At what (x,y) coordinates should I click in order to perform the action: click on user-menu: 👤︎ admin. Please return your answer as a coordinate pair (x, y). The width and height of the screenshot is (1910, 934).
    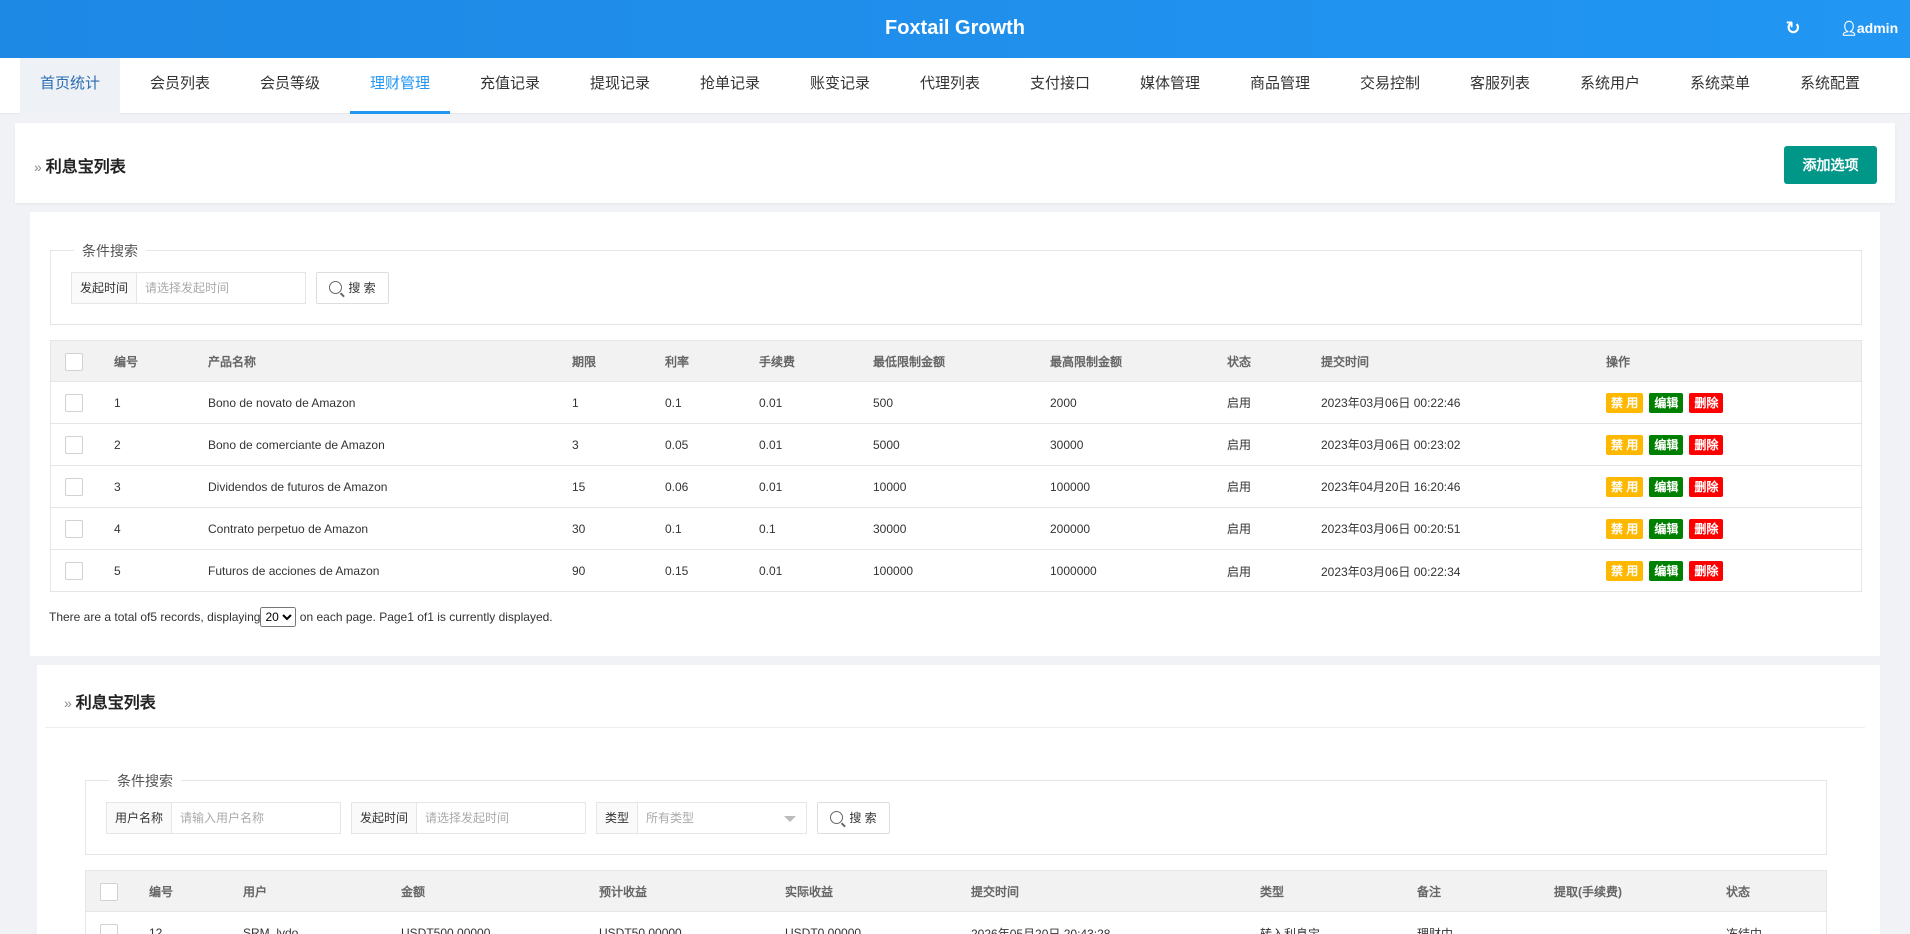
    Looking at the image, I should click on (1869, 28).